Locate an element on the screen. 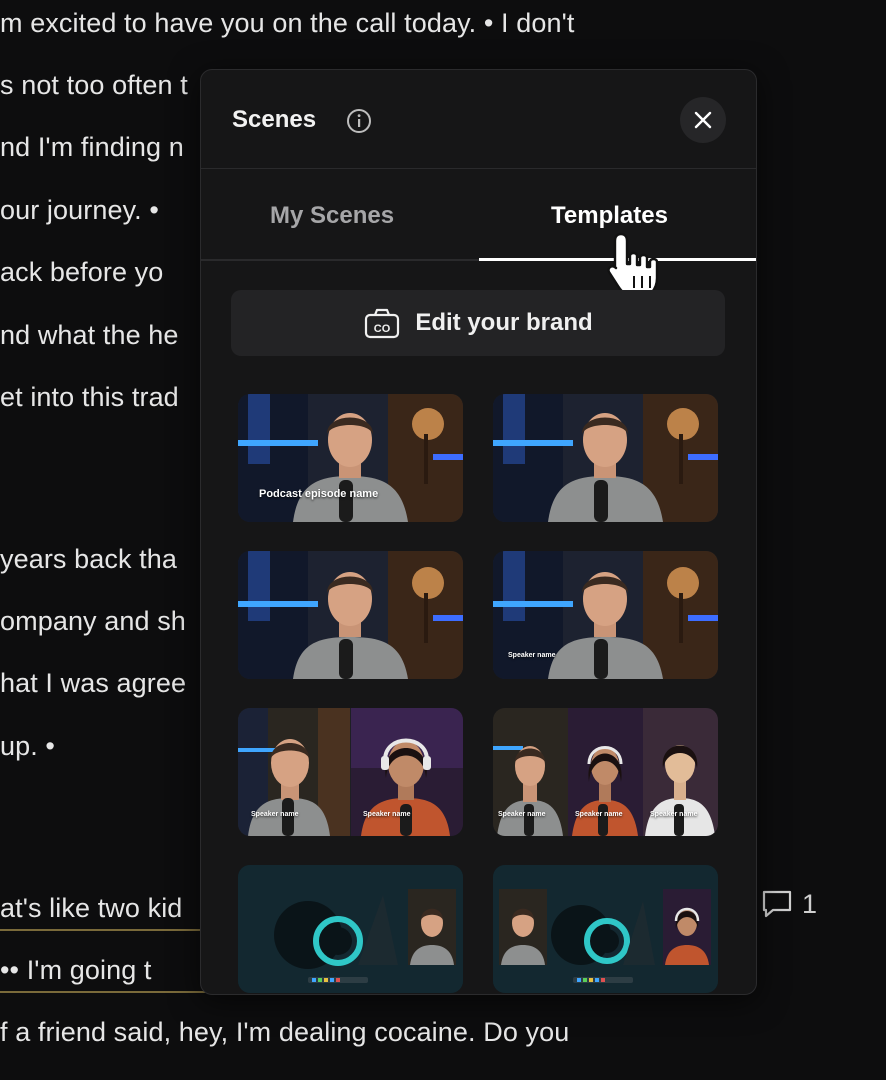 This screenshot has height=1080, width=886. template-card: Podcast episode name is located at coordinates (350, 458).